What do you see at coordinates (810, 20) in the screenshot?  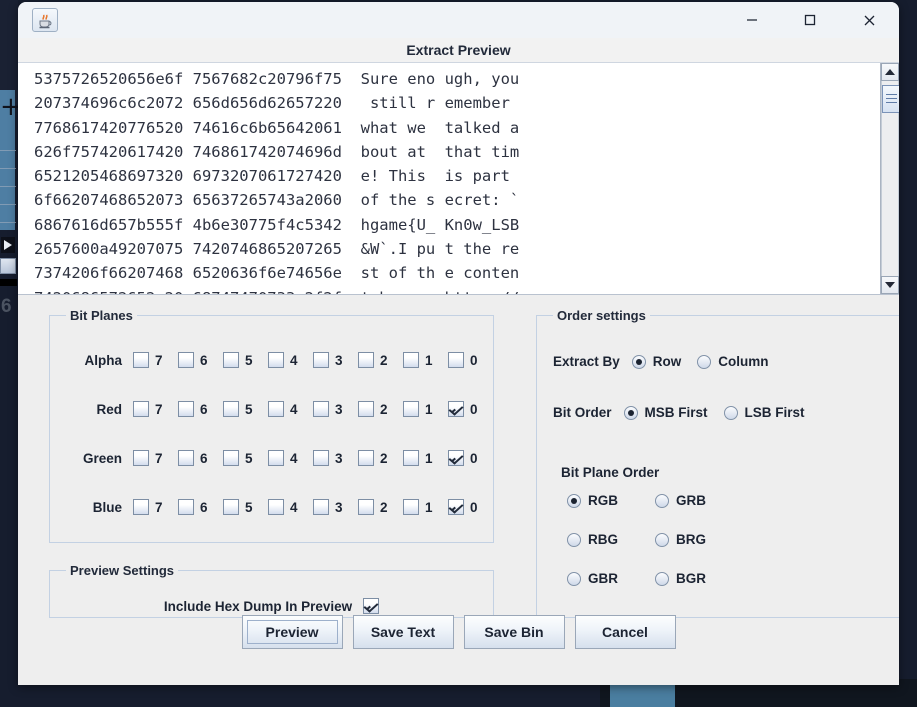 I see `maximize-button` at bounding box center [810, 20].